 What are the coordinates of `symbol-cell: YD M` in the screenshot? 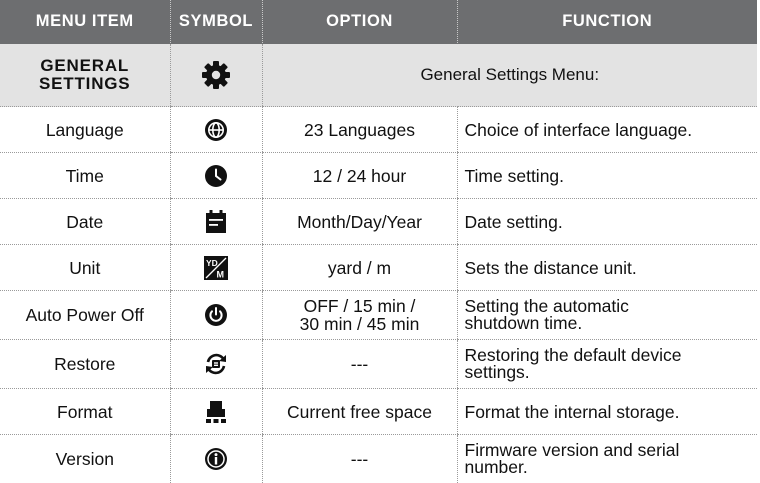 It's located at (216, 268).